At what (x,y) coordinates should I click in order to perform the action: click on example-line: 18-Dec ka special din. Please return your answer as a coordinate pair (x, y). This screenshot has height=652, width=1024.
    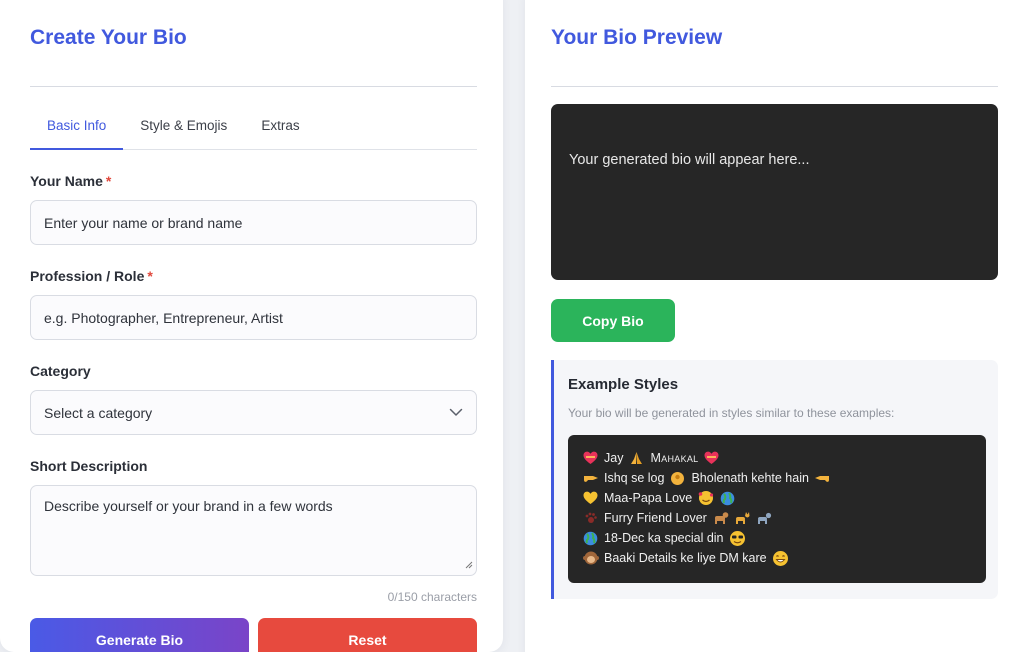
    Looking at the image, I should click on (777, 538).